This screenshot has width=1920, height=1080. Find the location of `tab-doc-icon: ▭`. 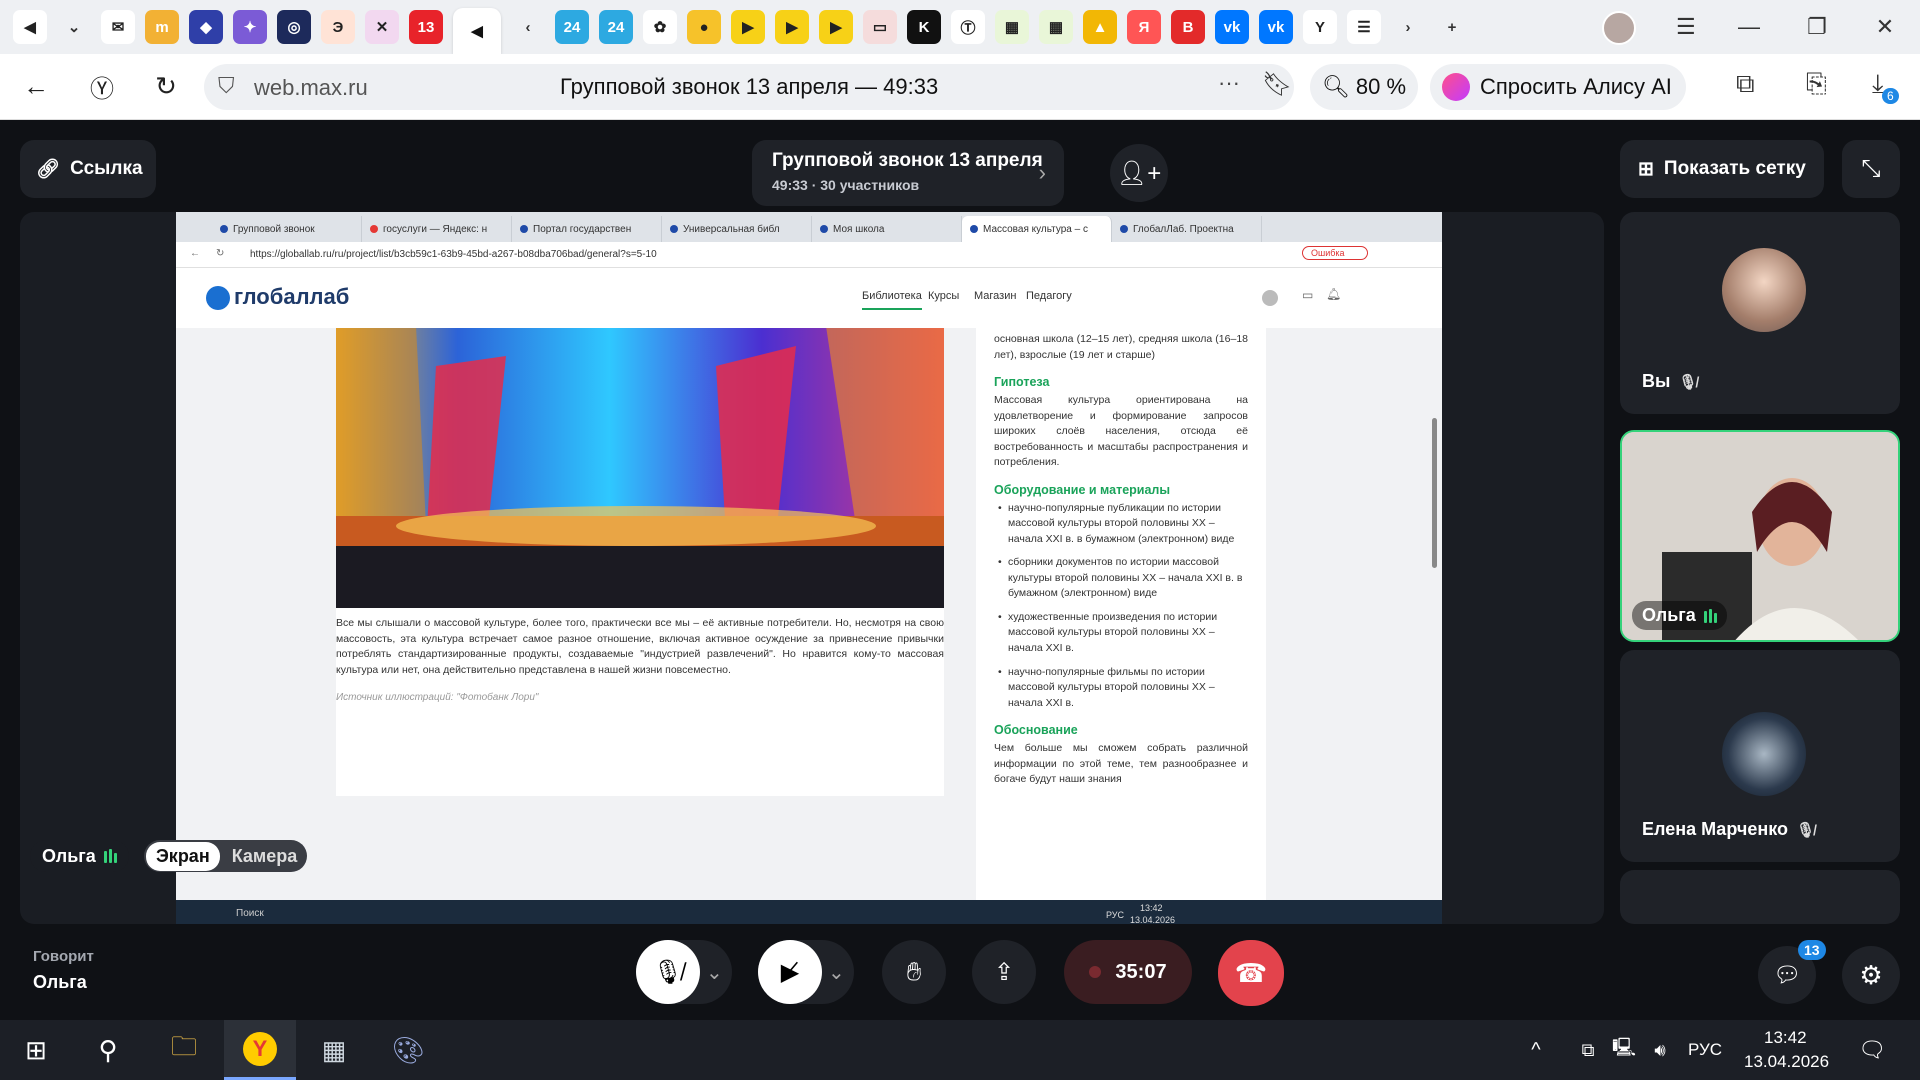

tab-doc-icon: ▭ is located at coordinates (880, 27).